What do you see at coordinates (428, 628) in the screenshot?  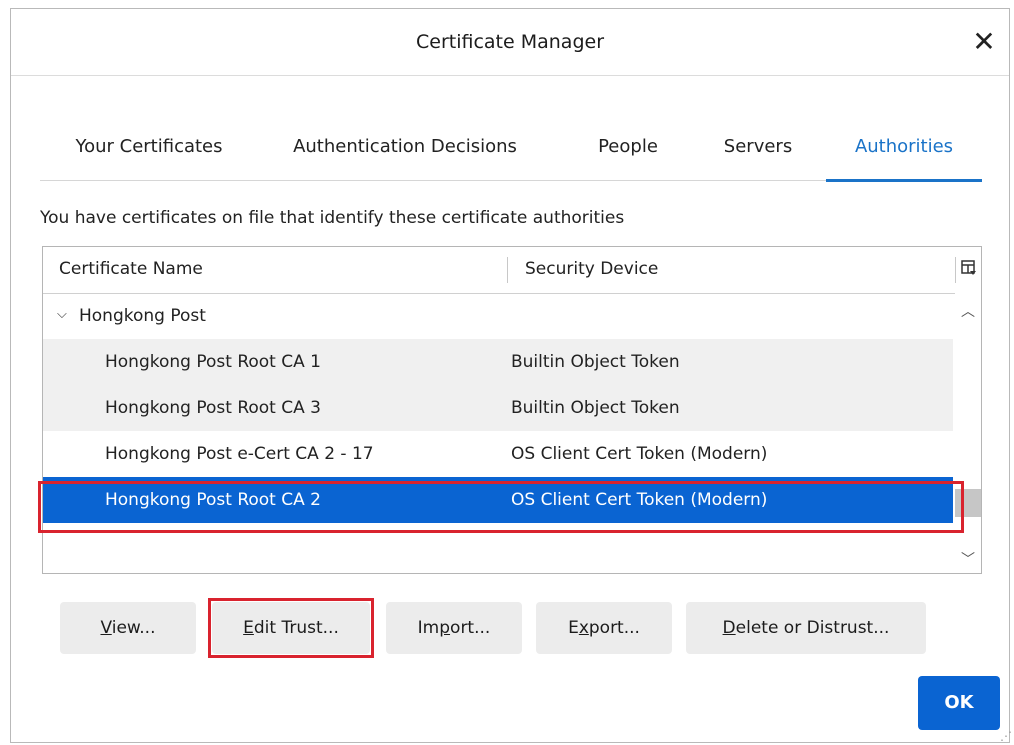 I see `button-label: Im` at bounding box center [428, 628].